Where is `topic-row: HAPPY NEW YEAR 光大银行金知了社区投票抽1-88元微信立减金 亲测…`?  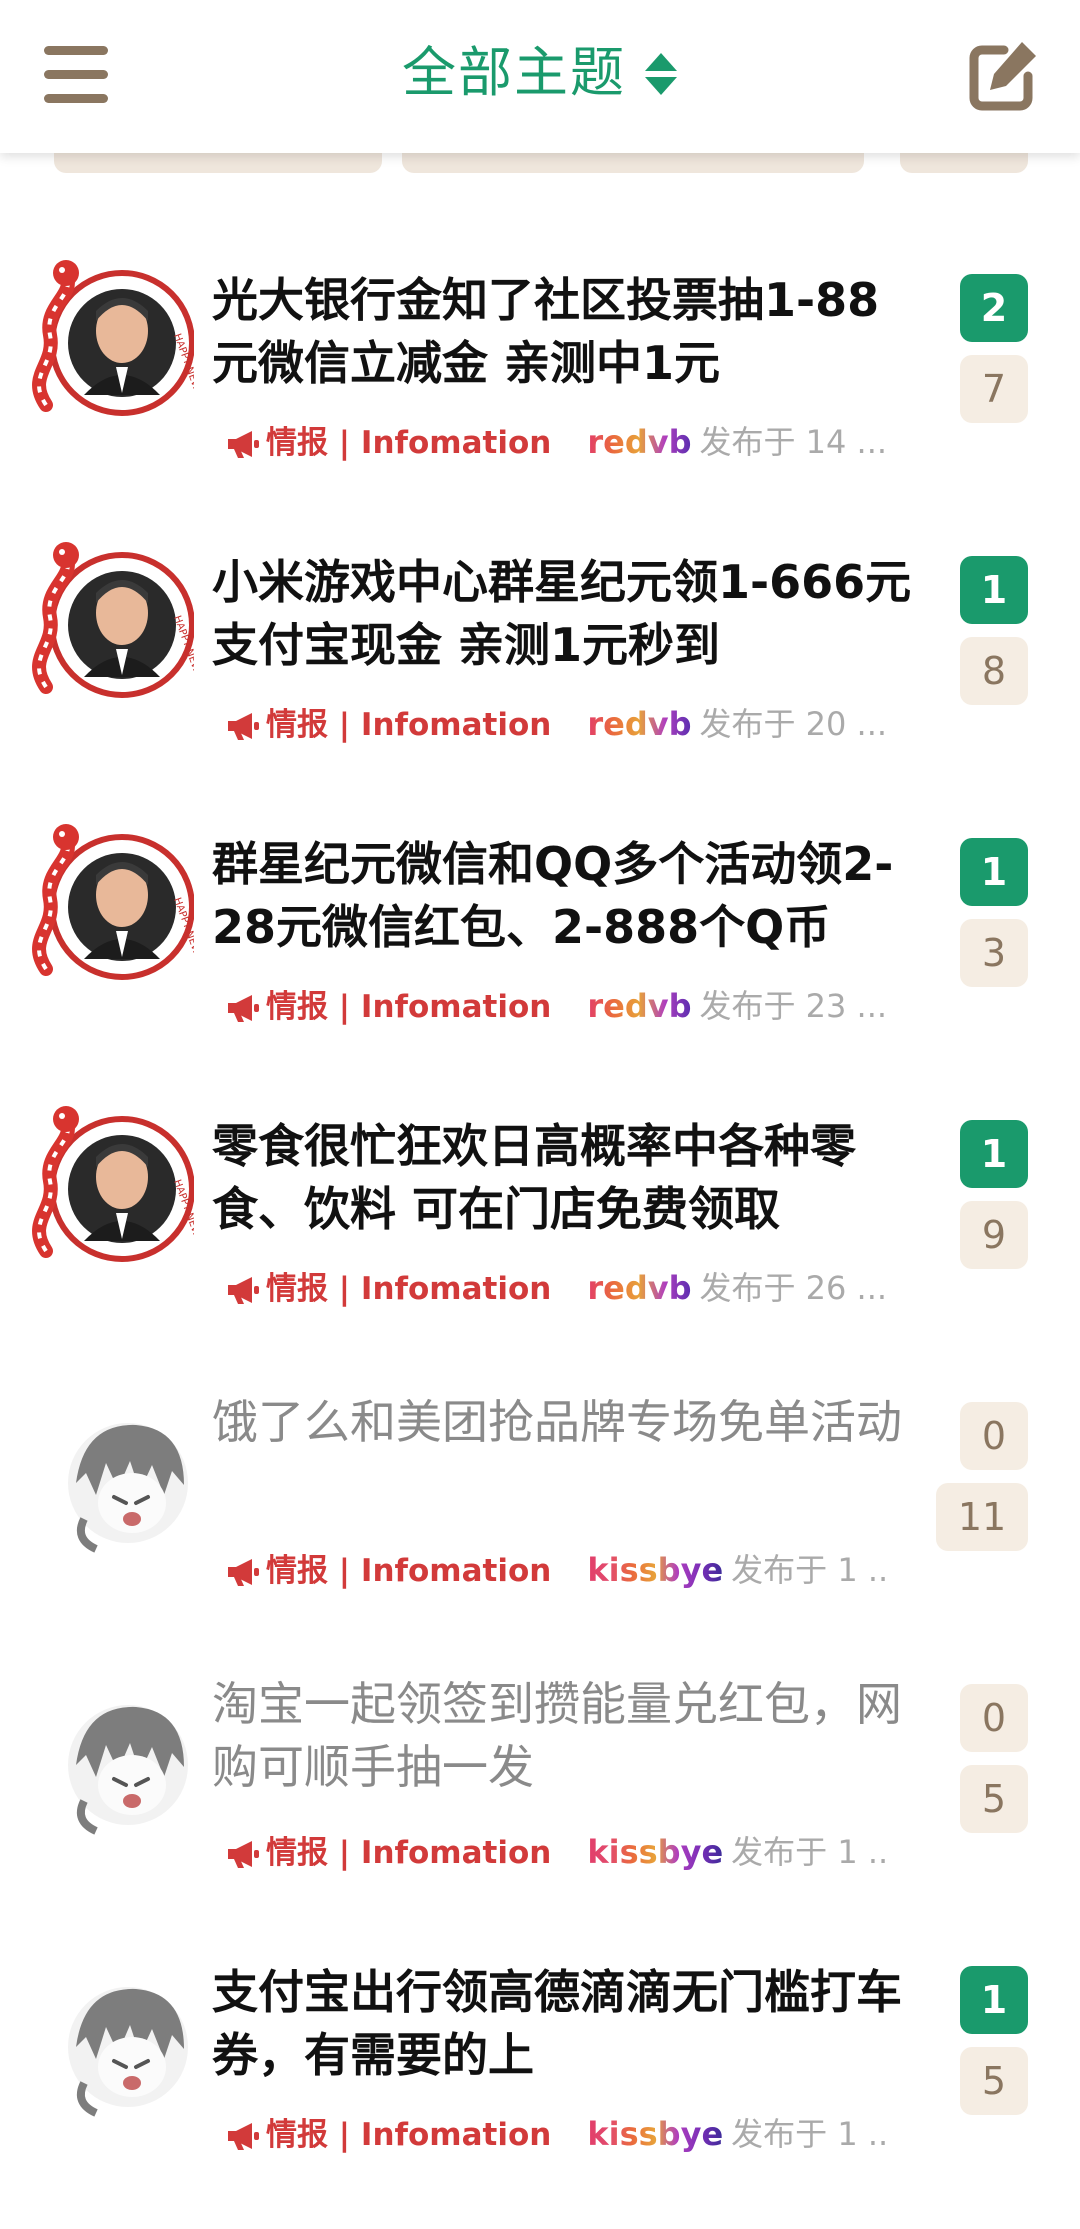 topic-row: HAPPY NEW YEAR 光大银行金知了社区投票抽1-88元微信立减金 亲测… is located at coordinates (540, 396).